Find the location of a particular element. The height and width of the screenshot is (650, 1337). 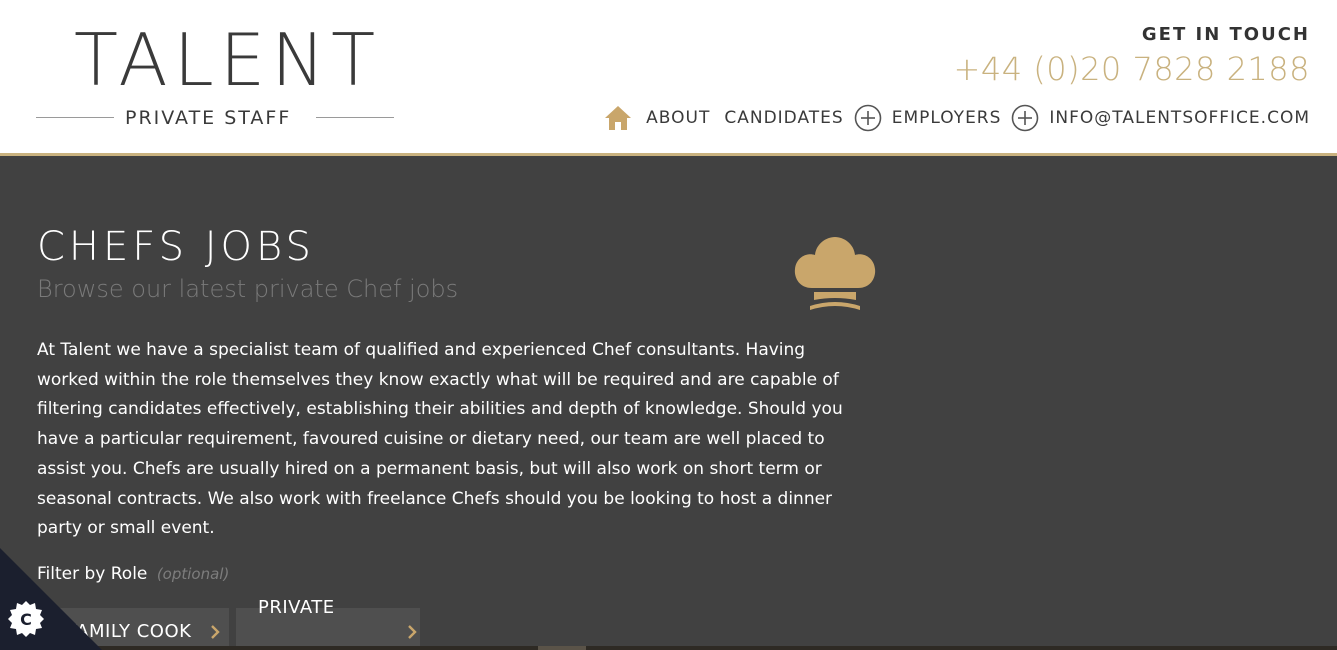

phone-link: +44 (0)20 7828 2188 is located at coordinates (1132, 69).